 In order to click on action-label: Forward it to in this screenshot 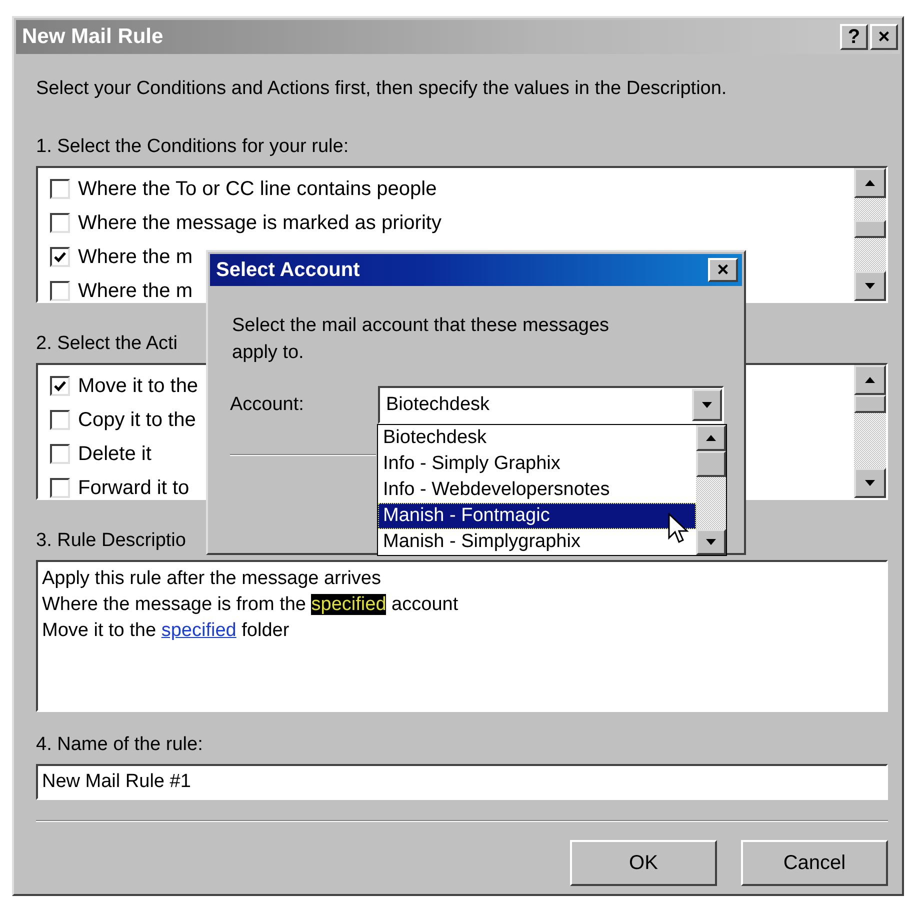, I will do `click(134, 487)`.